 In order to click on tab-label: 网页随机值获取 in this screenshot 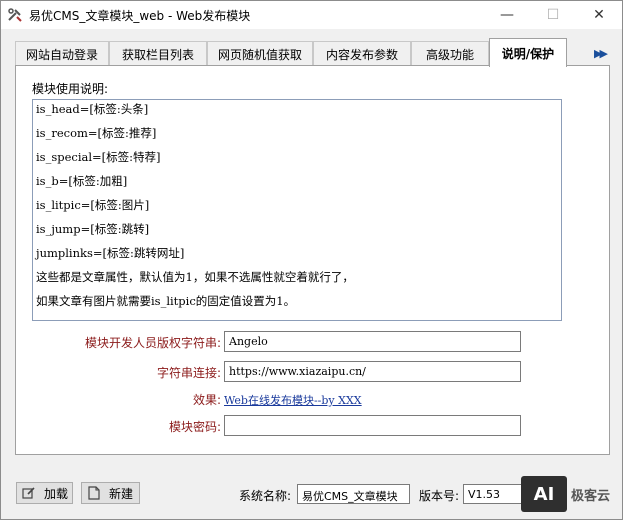, I will do `click(259, 54)`.